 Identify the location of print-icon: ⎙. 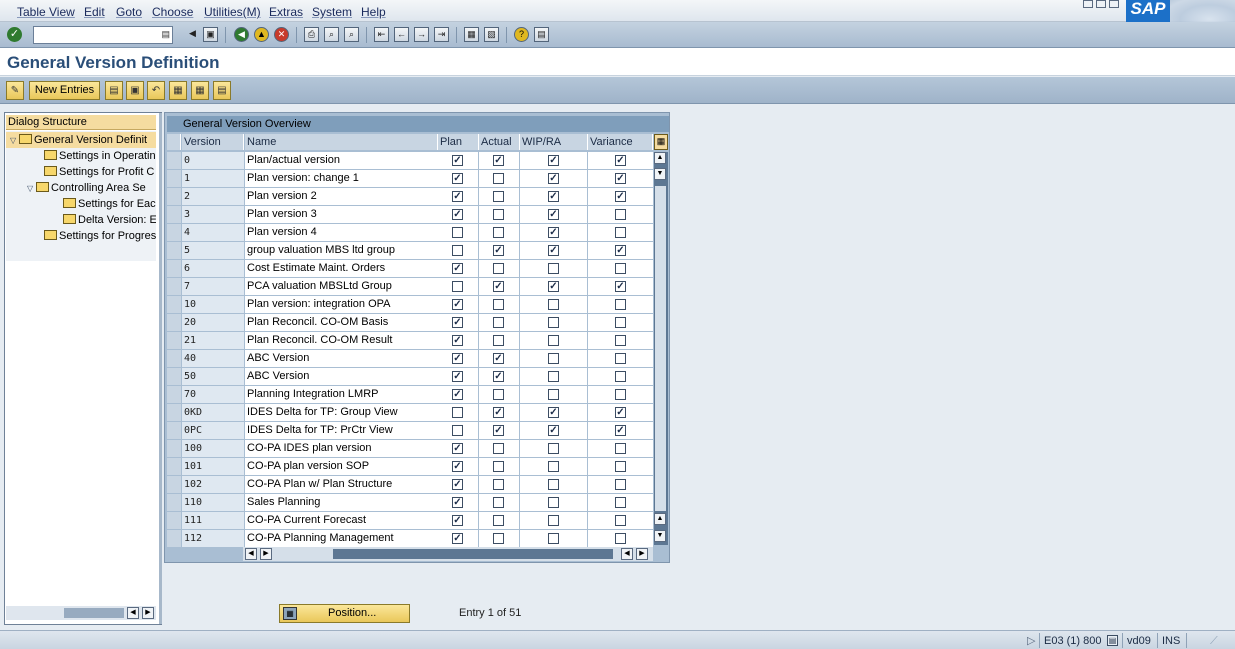
(311, 34).